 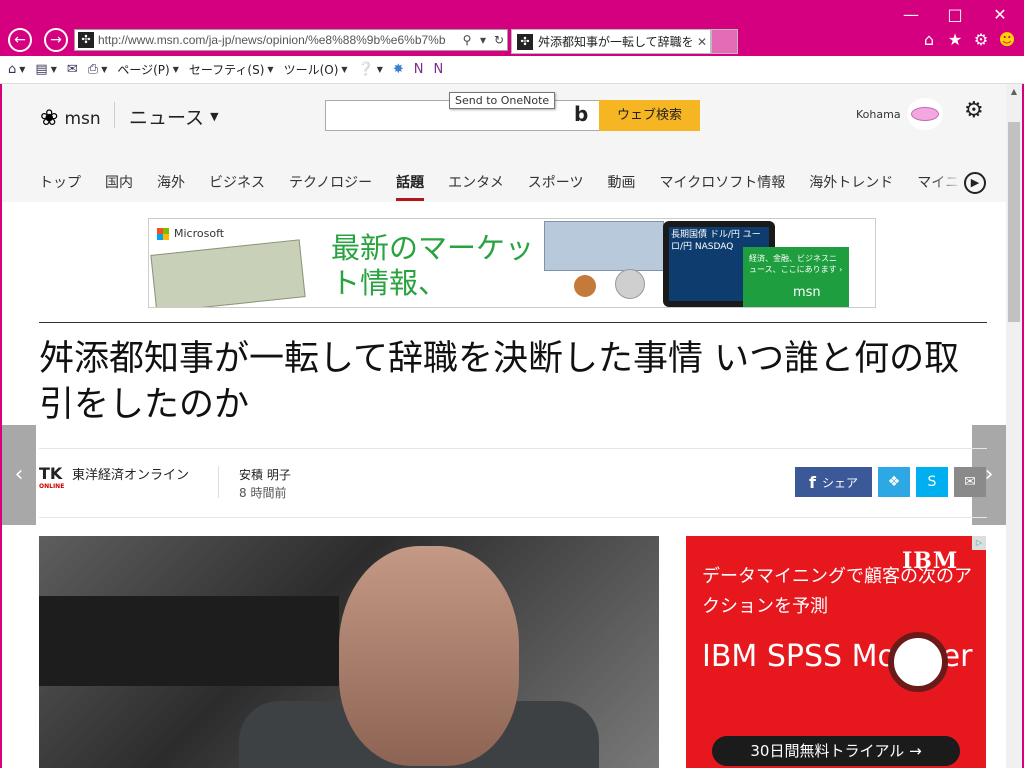 What do you see at coordinates (439, 69) in the screenshot?
I see `onenote-linked-button: N` at bounding box center [439, 69].